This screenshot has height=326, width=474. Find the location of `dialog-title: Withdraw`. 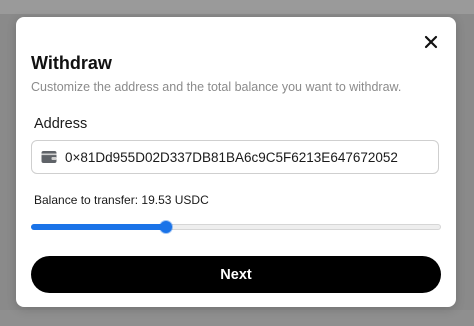

dialog-title: Withdraw is located at coordinates (71, 63).